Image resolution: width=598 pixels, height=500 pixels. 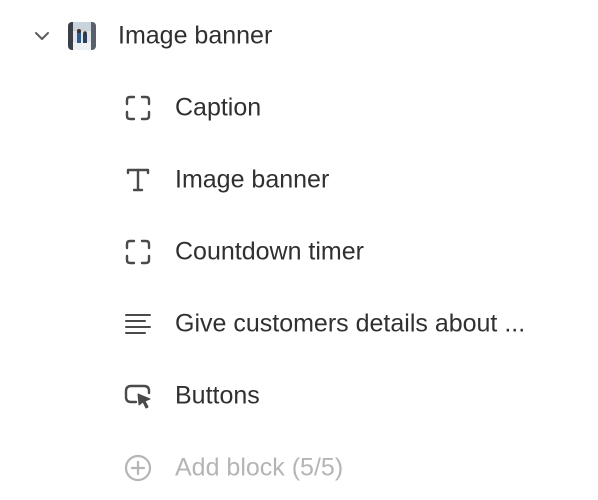 I want to click on add-block-button: Add block (5/5), so click(x=299, y=468).